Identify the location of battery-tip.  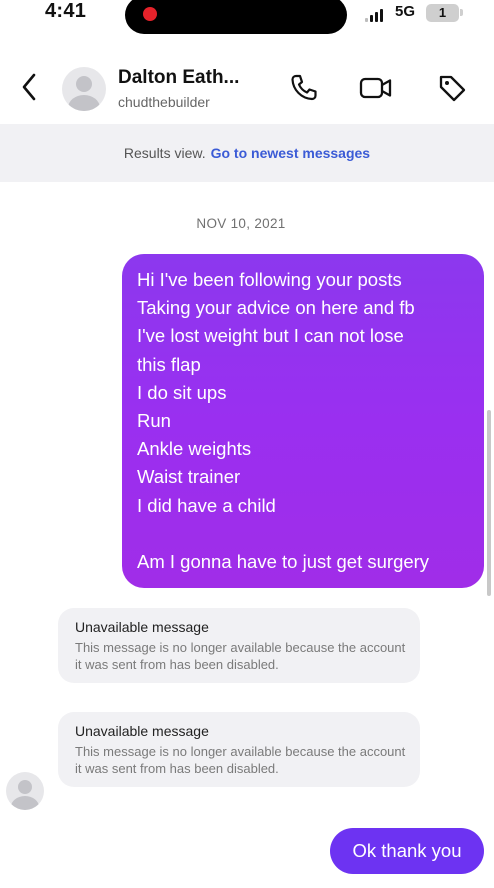
(461, 12).